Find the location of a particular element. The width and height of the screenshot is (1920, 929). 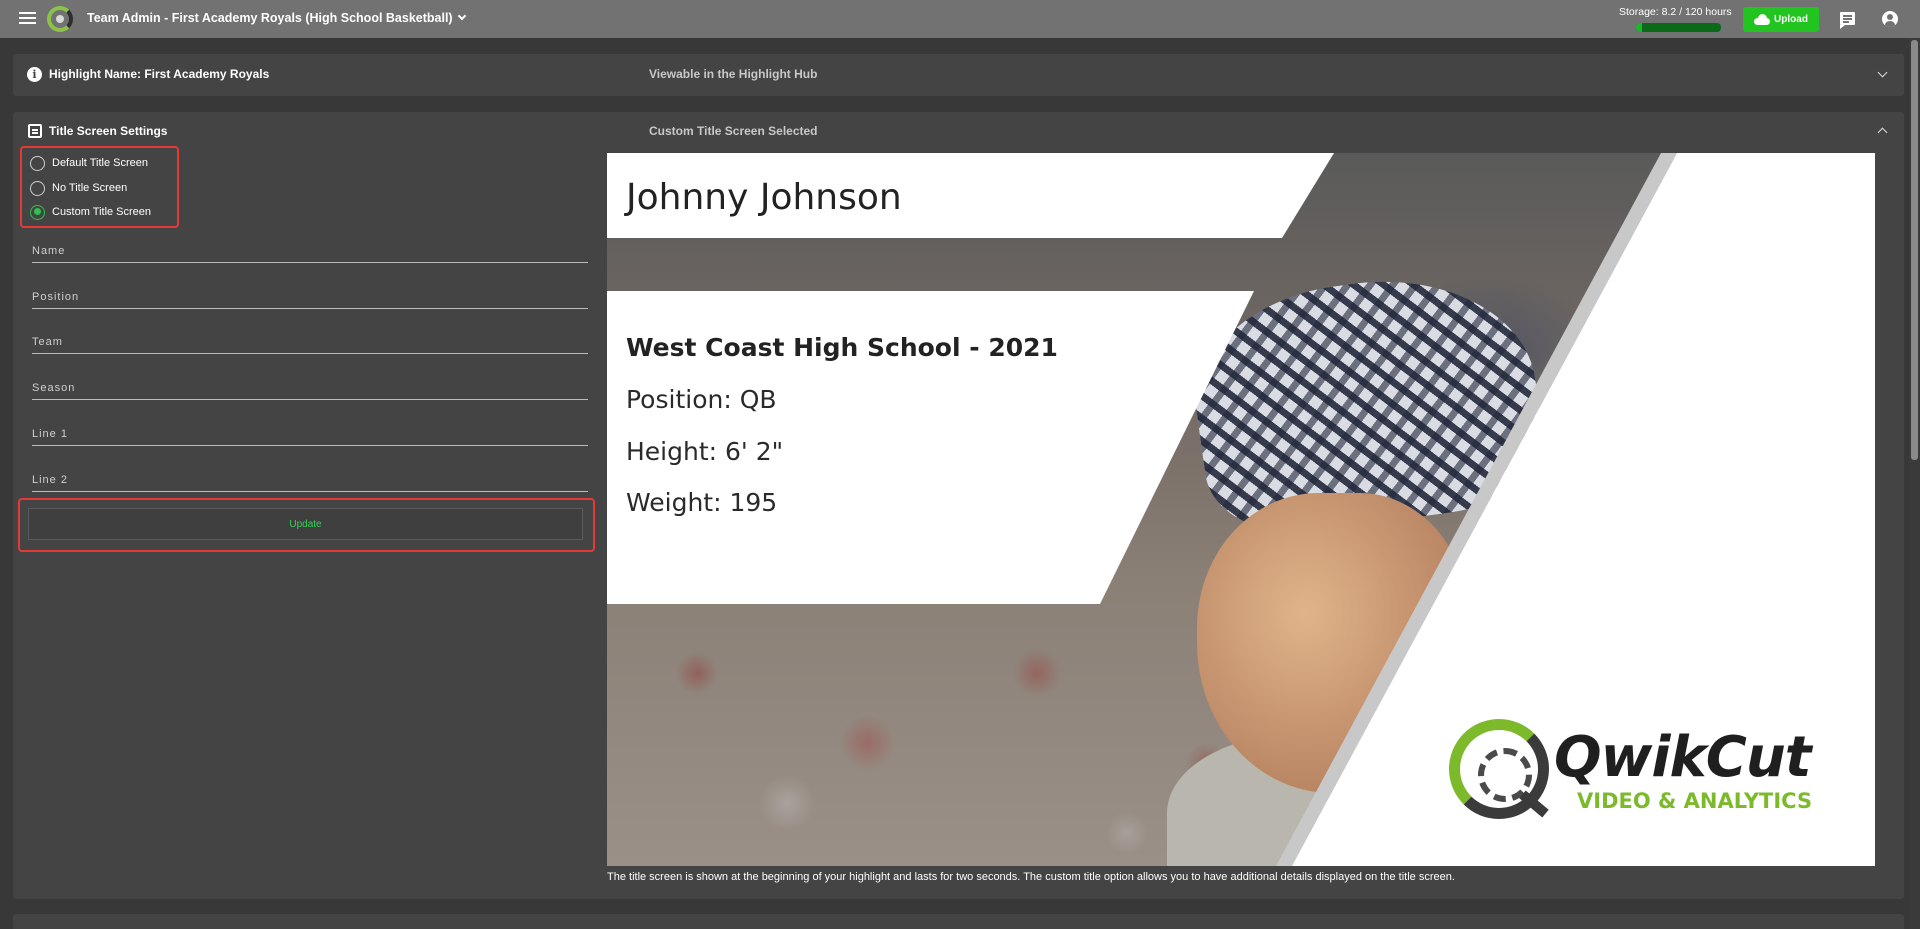

radio-label: No Title Screen is located at coordinates (90, 188).